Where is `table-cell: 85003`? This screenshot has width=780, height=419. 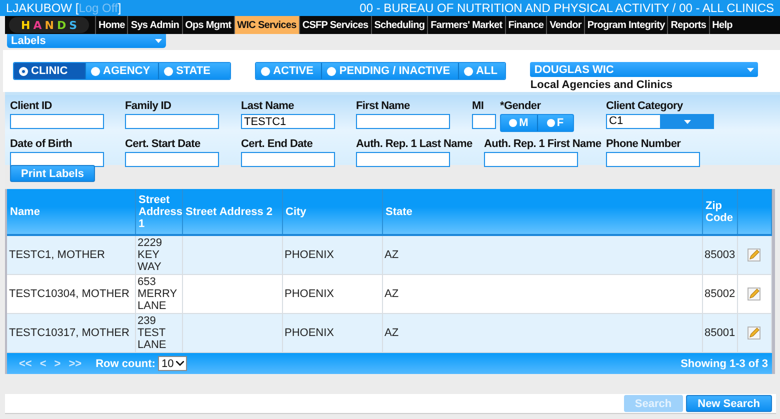 table-cell: 85003 is located at coordinates (719, 254).